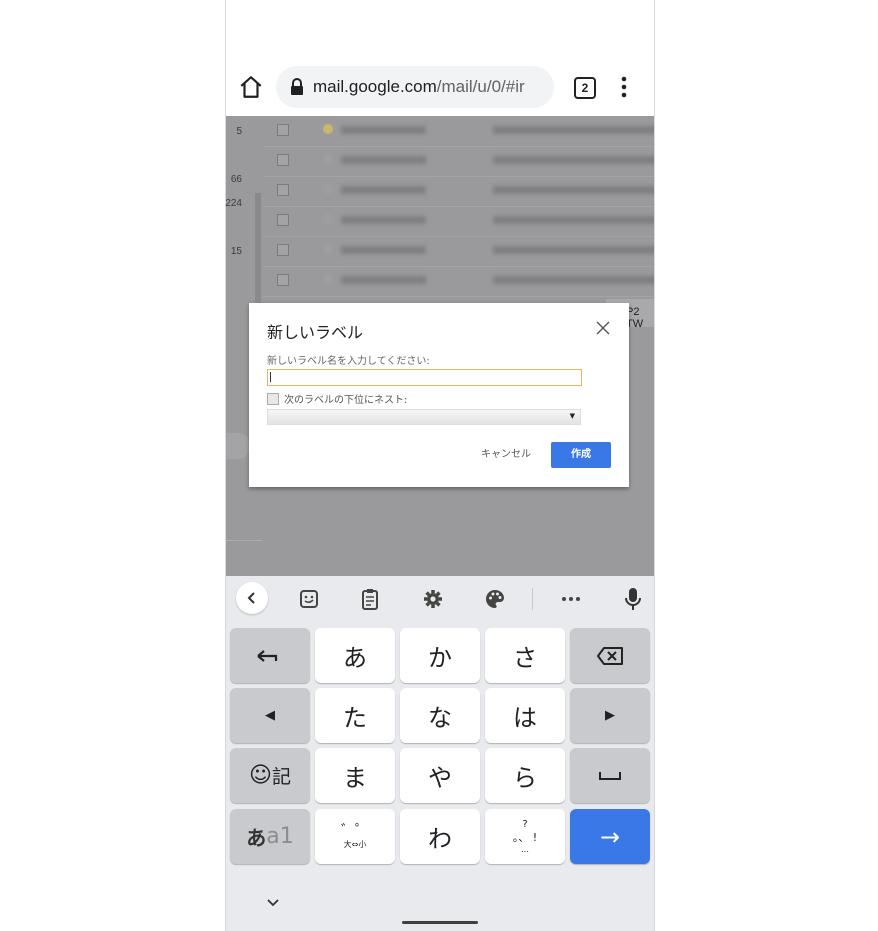 The image size is (878, 931). What do you see at coordinates (480, 86) in the screenshot?
I see `url-path: /mail/u/0/#ir` at bounding box center [480, 86].